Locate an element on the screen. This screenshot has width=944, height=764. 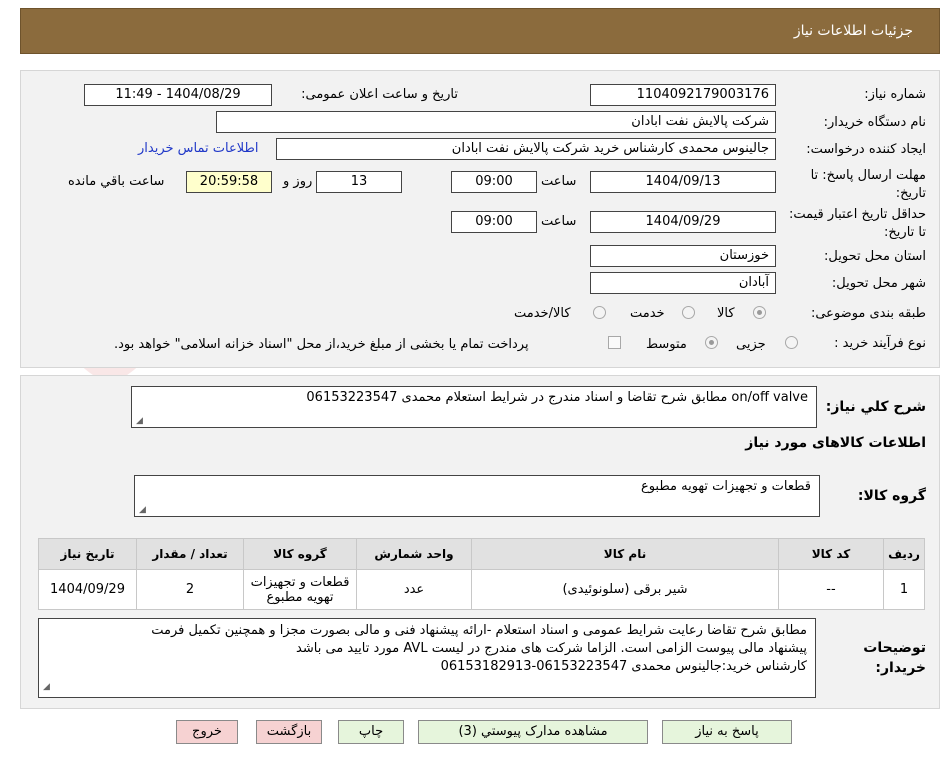
col-header-date: تاریخ نیاز is located at coordinates (87, 554).